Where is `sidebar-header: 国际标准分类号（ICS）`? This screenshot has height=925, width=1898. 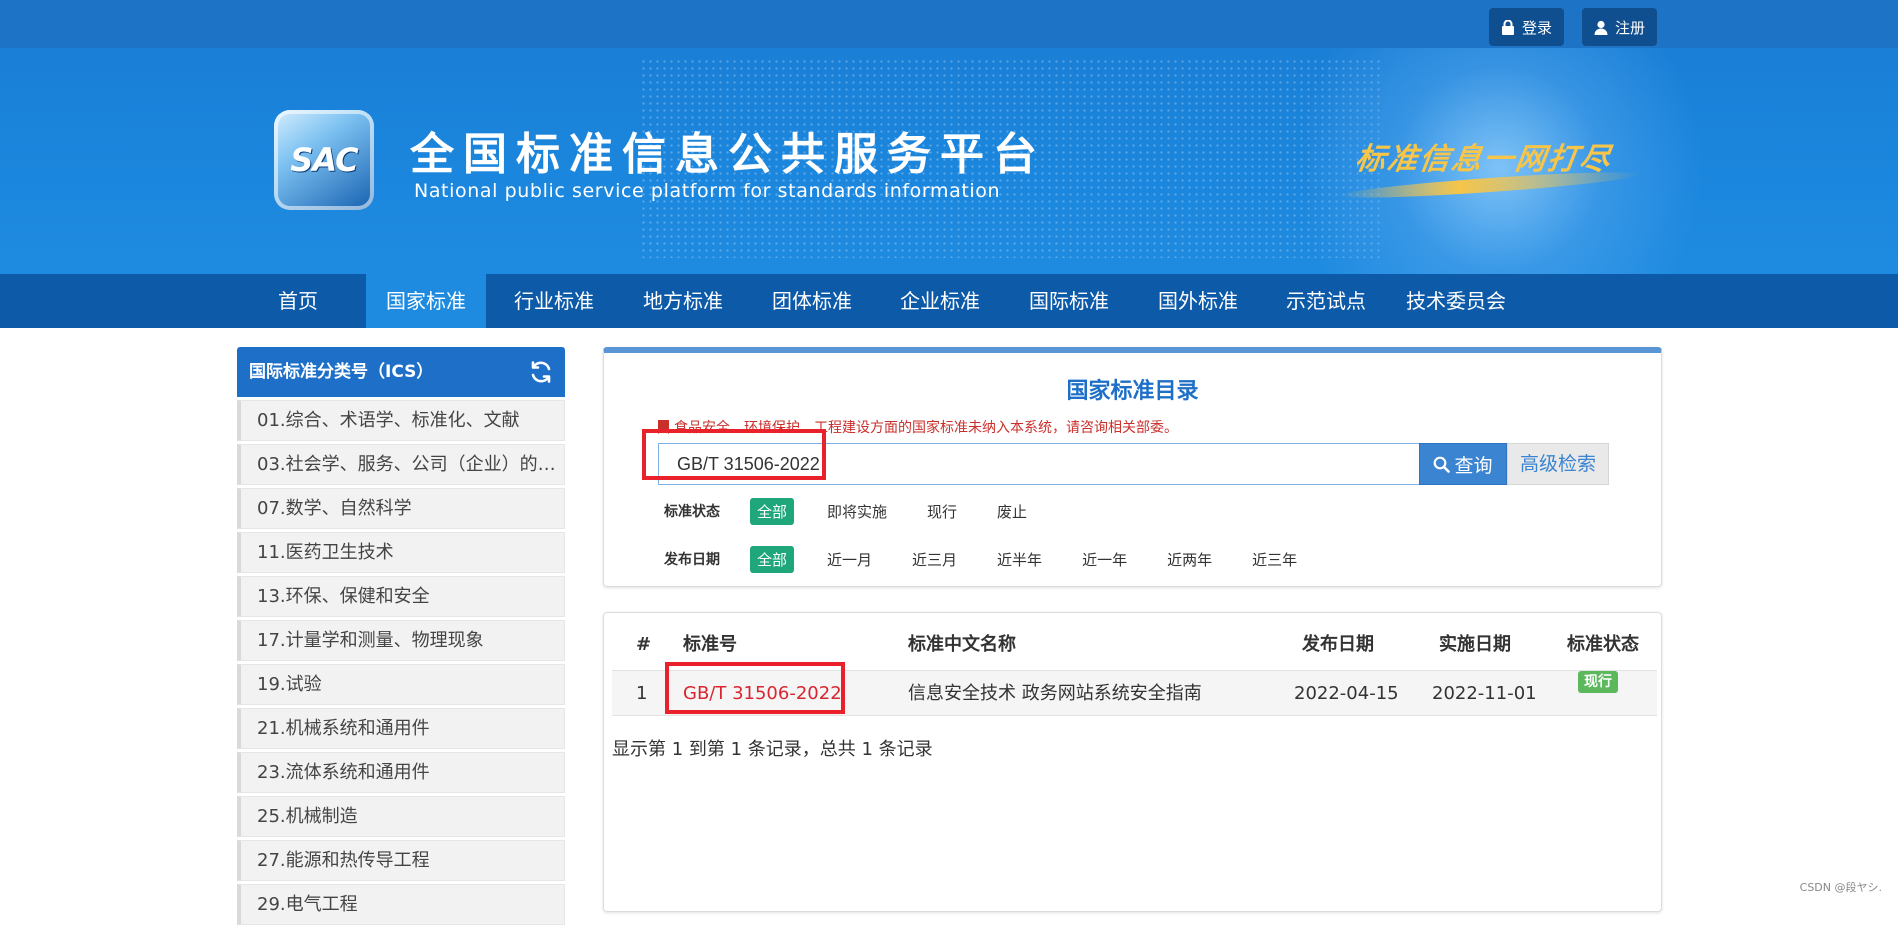
sidebar-header: 国际标准分类号（ICS） is located at coordinates (401, 372).